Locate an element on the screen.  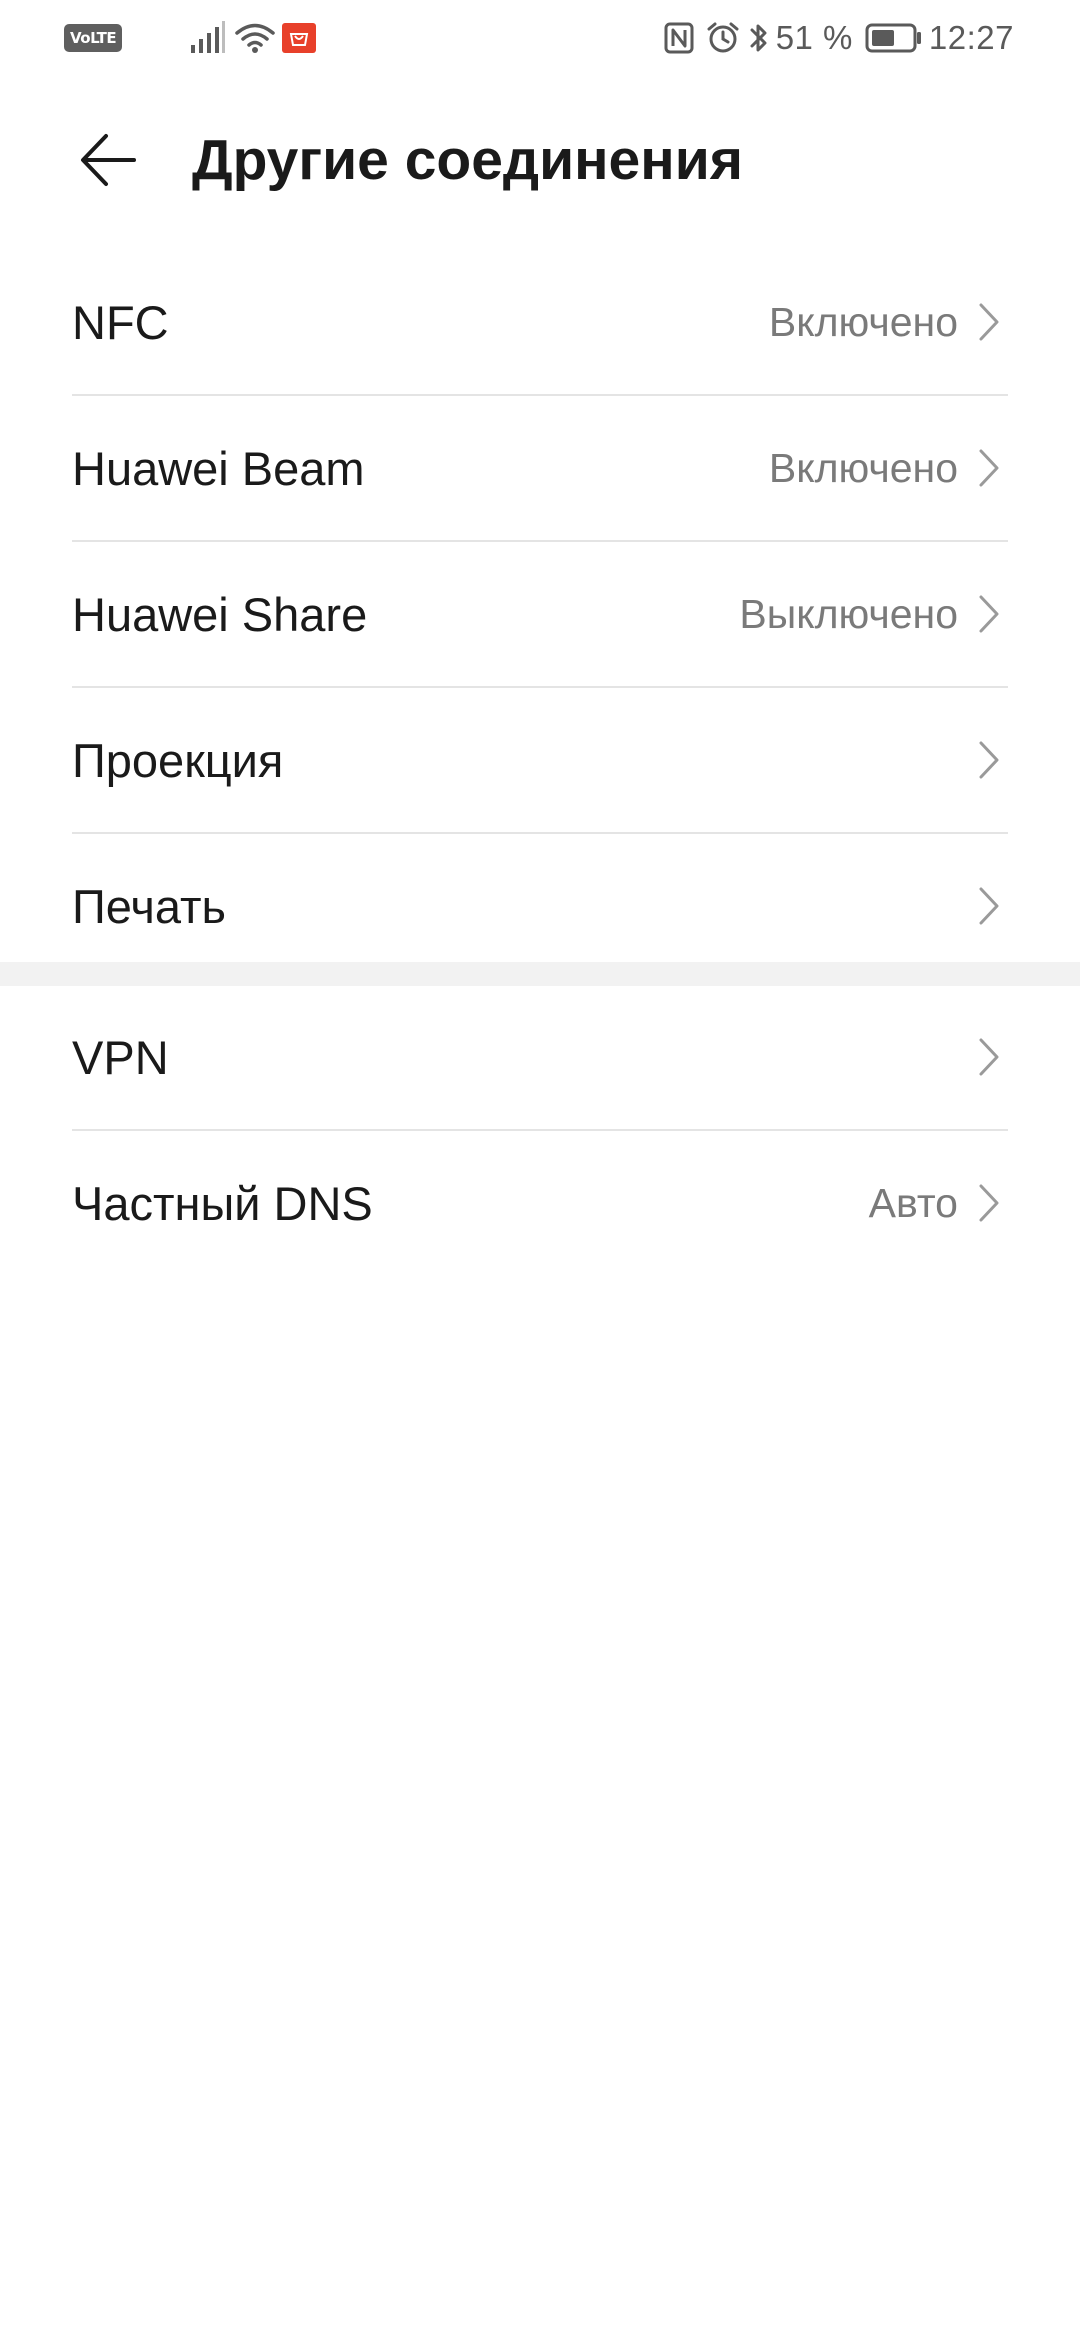
row-value: Выключено is located at coordinates (848, 613).